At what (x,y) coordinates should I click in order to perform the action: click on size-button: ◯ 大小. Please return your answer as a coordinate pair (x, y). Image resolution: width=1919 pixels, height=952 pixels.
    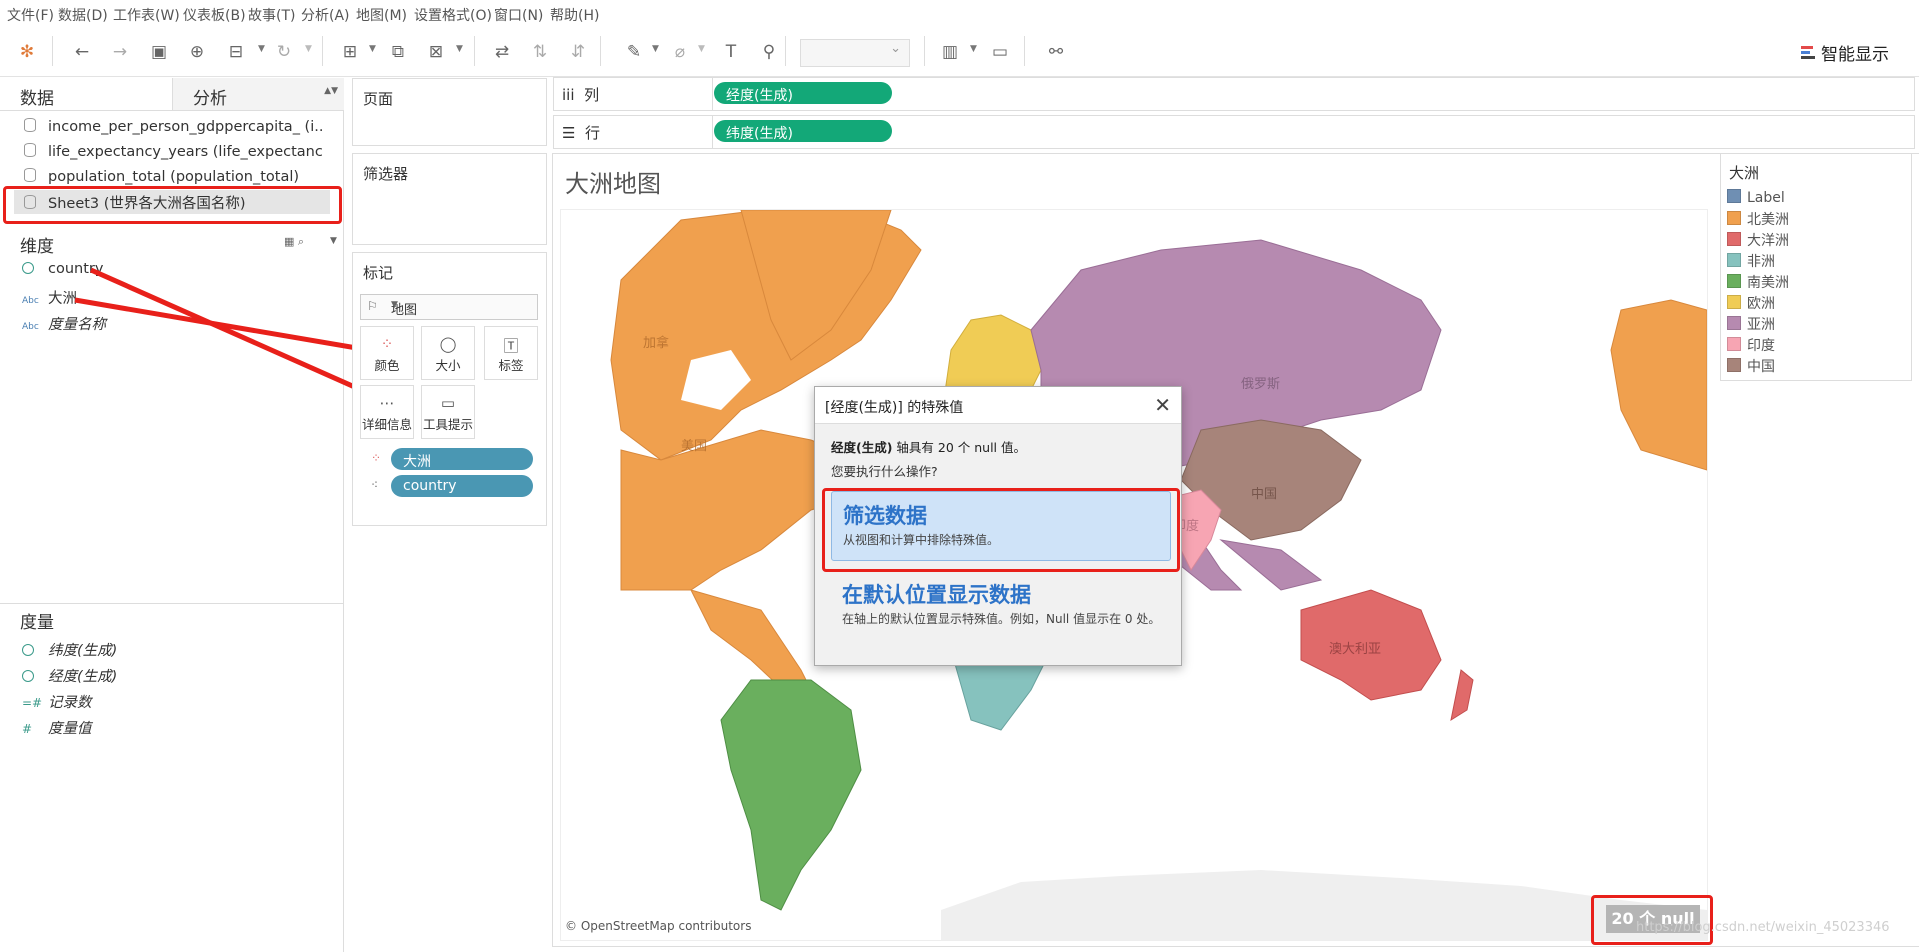
    Looking at the image, I should click on (448, 353).